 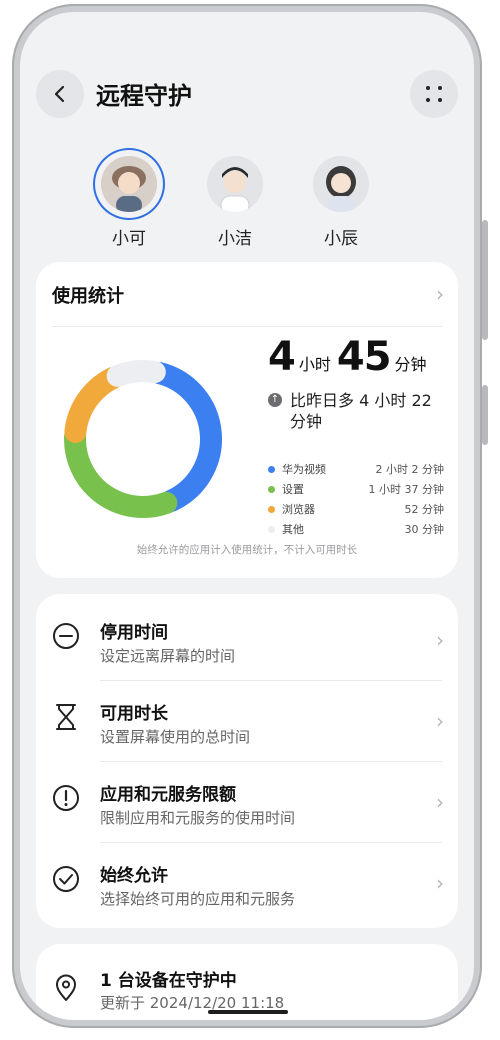 I want to click on menu-item-app-limits: 应用和元服务限额 限制应用和元服务的使用时间 ›, so click(x=247, y=802).